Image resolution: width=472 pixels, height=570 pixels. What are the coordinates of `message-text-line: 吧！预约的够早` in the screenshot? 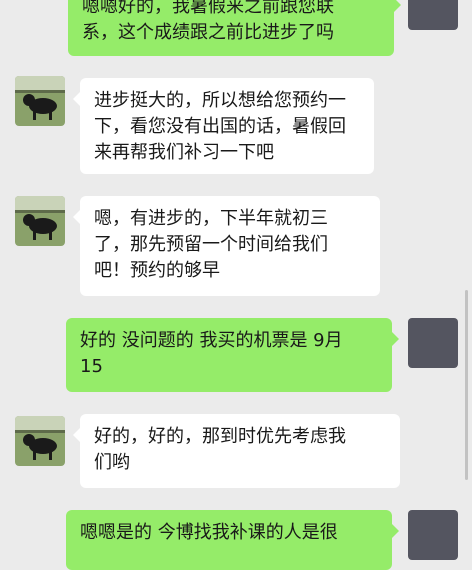 It's located at (157, 270).